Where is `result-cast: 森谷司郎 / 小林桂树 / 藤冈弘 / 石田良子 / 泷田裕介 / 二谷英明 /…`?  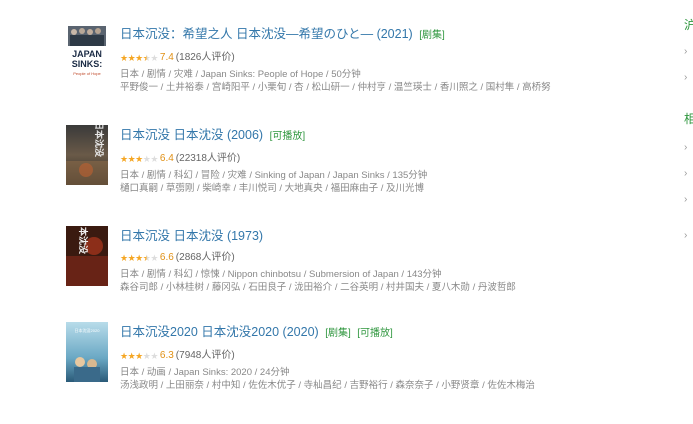
result-cast: 森谷司郎 / 小林桂树 / 藤冈弘 / 石田良子 / 泷田裕介 / 二谷英明 /… is located at coordinates (318, 287).